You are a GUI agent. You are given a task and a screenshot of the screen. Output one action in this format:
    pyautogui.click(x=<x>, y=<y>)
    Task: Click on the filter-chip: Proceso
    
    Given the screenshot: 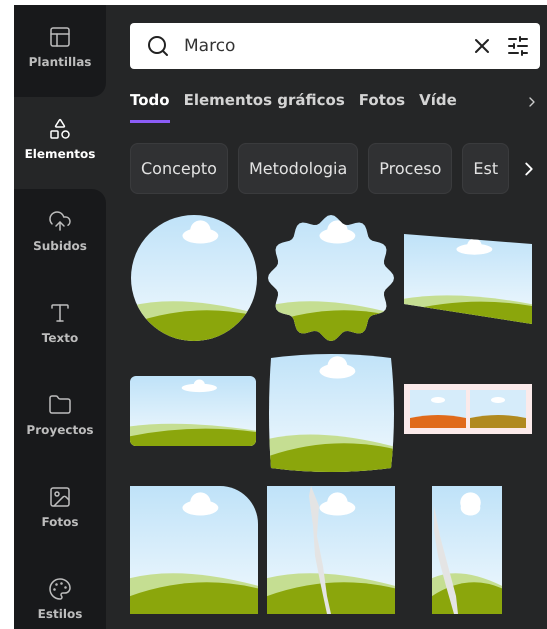 What is the action you would take?
    pyautogui.click(x=410, y=168)
    